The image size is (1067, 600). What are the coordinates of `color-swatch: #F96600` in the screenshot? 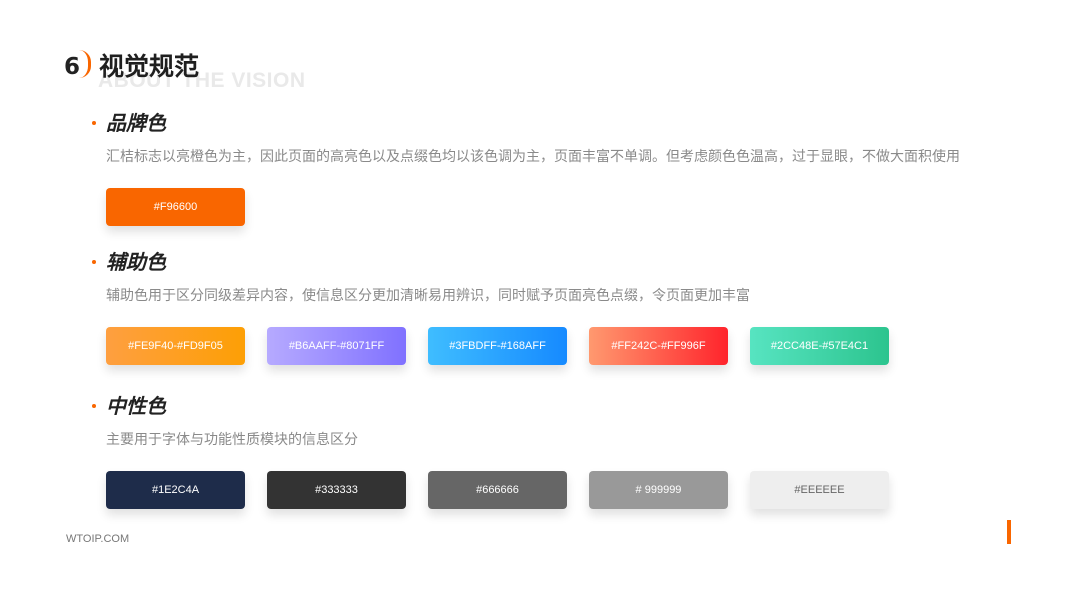 It's located at (175, 207).